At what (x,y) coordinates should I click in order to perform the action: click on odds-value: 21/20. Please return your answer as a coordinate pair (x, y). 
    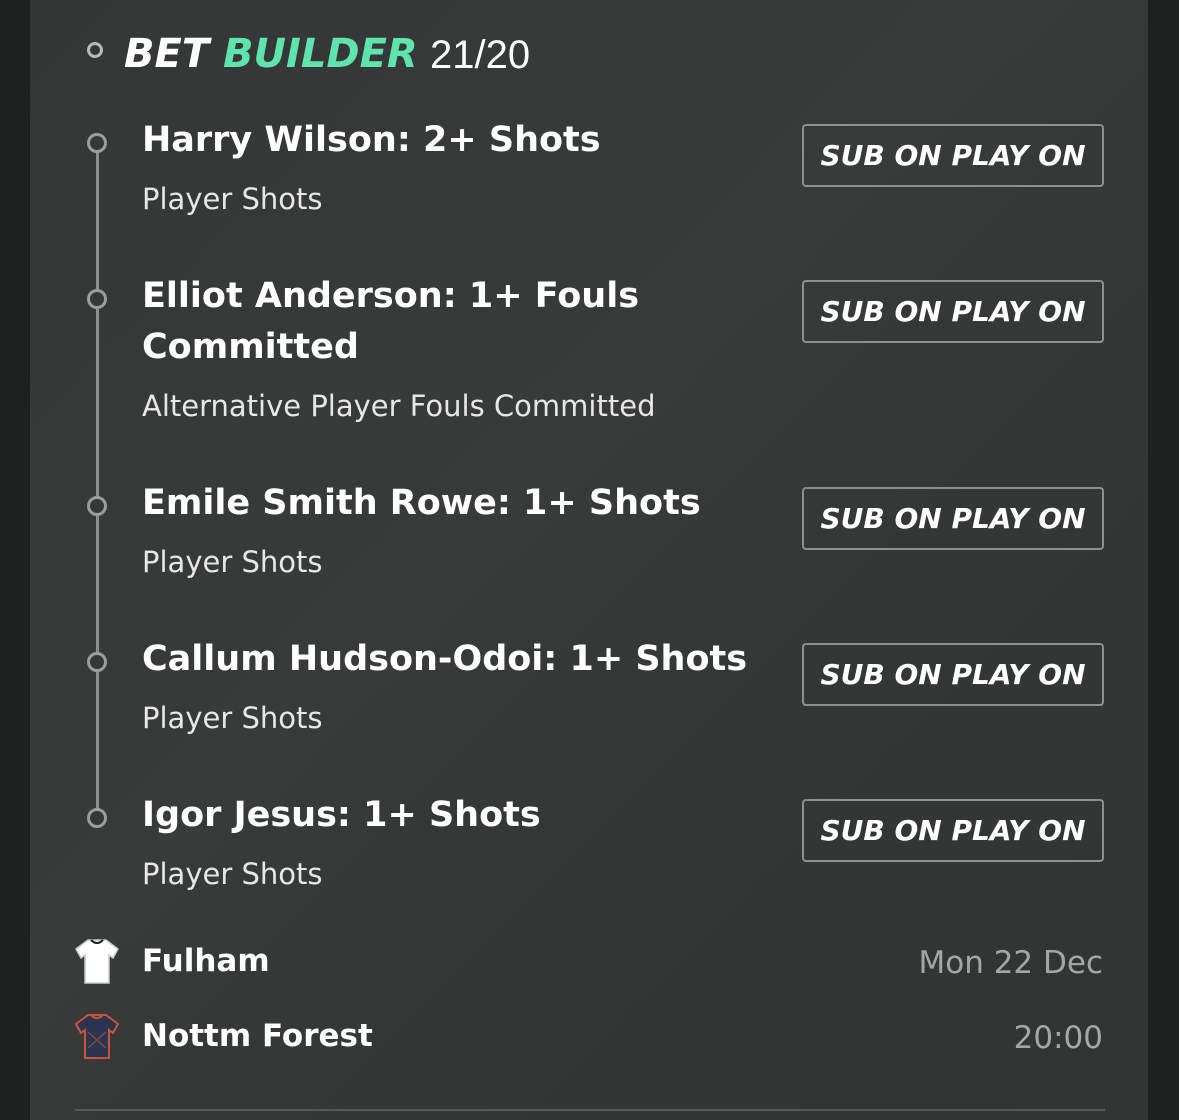
    Looking at the image, I should click on (480, 55).